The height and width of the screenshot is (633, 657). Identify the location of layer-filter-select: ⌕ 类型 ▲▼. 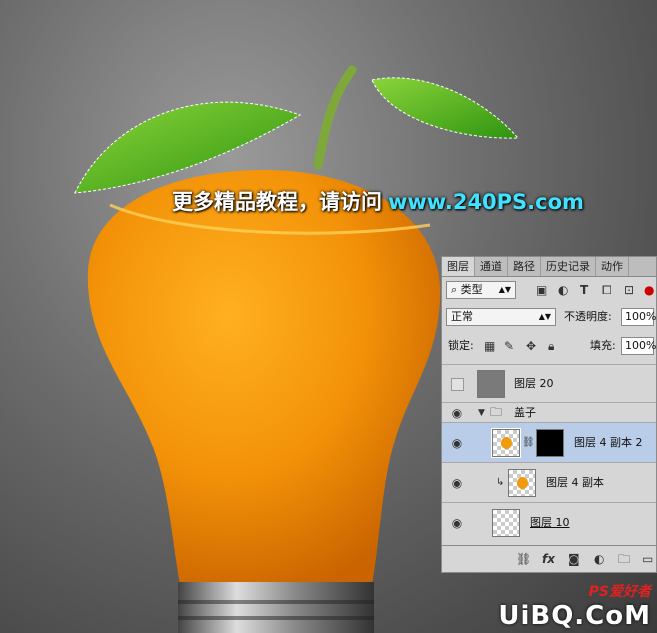
(481, 290).